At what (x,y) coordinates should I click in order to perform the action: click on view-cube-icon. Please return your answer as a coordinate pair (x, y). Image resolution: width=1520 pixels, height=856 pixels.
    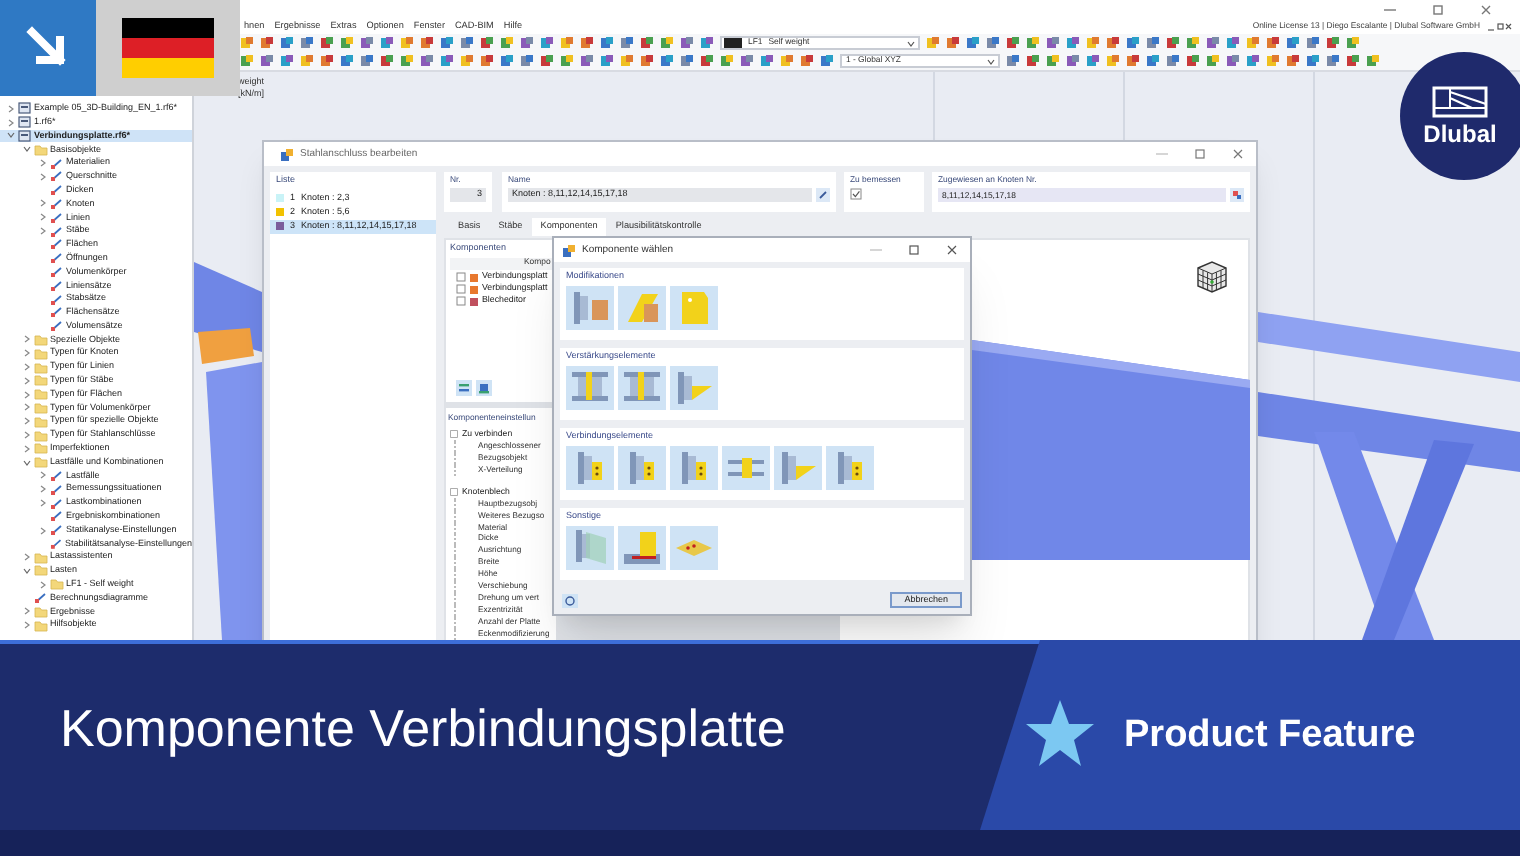
    Looking at the image, I should click on (1212, 276).